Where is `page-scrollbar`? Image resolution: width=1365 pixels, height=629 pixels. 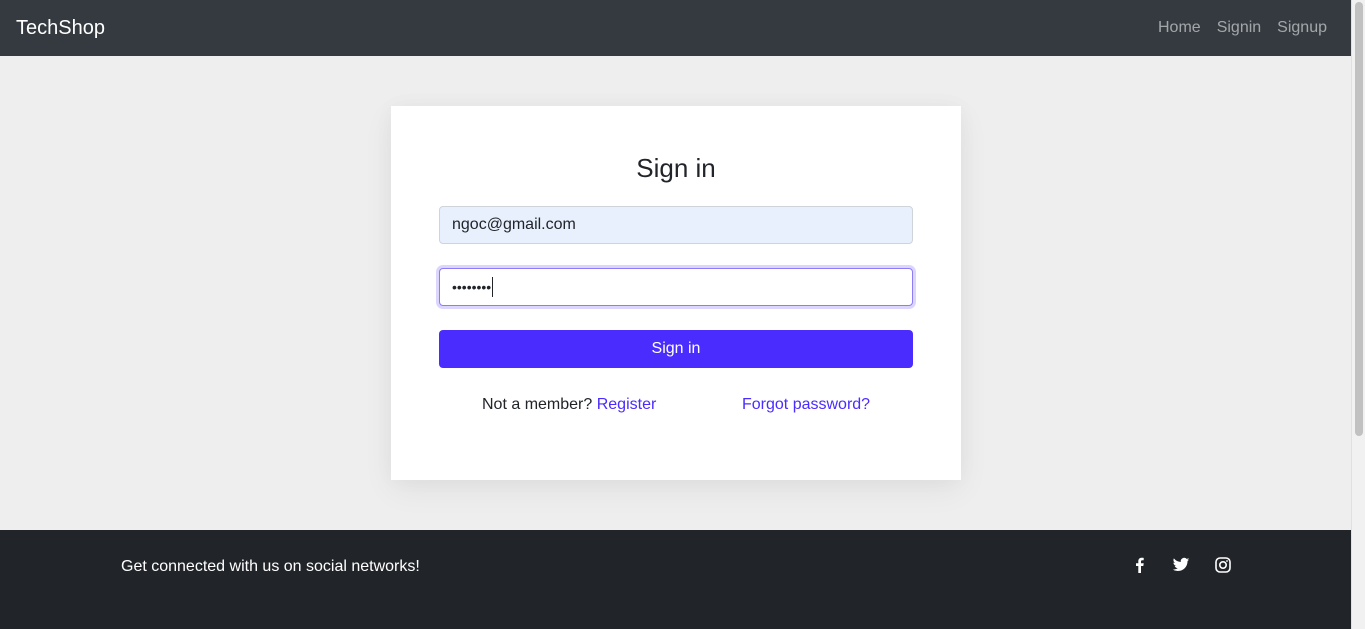
page-scrollbar is located at coordinates (1358, 314).